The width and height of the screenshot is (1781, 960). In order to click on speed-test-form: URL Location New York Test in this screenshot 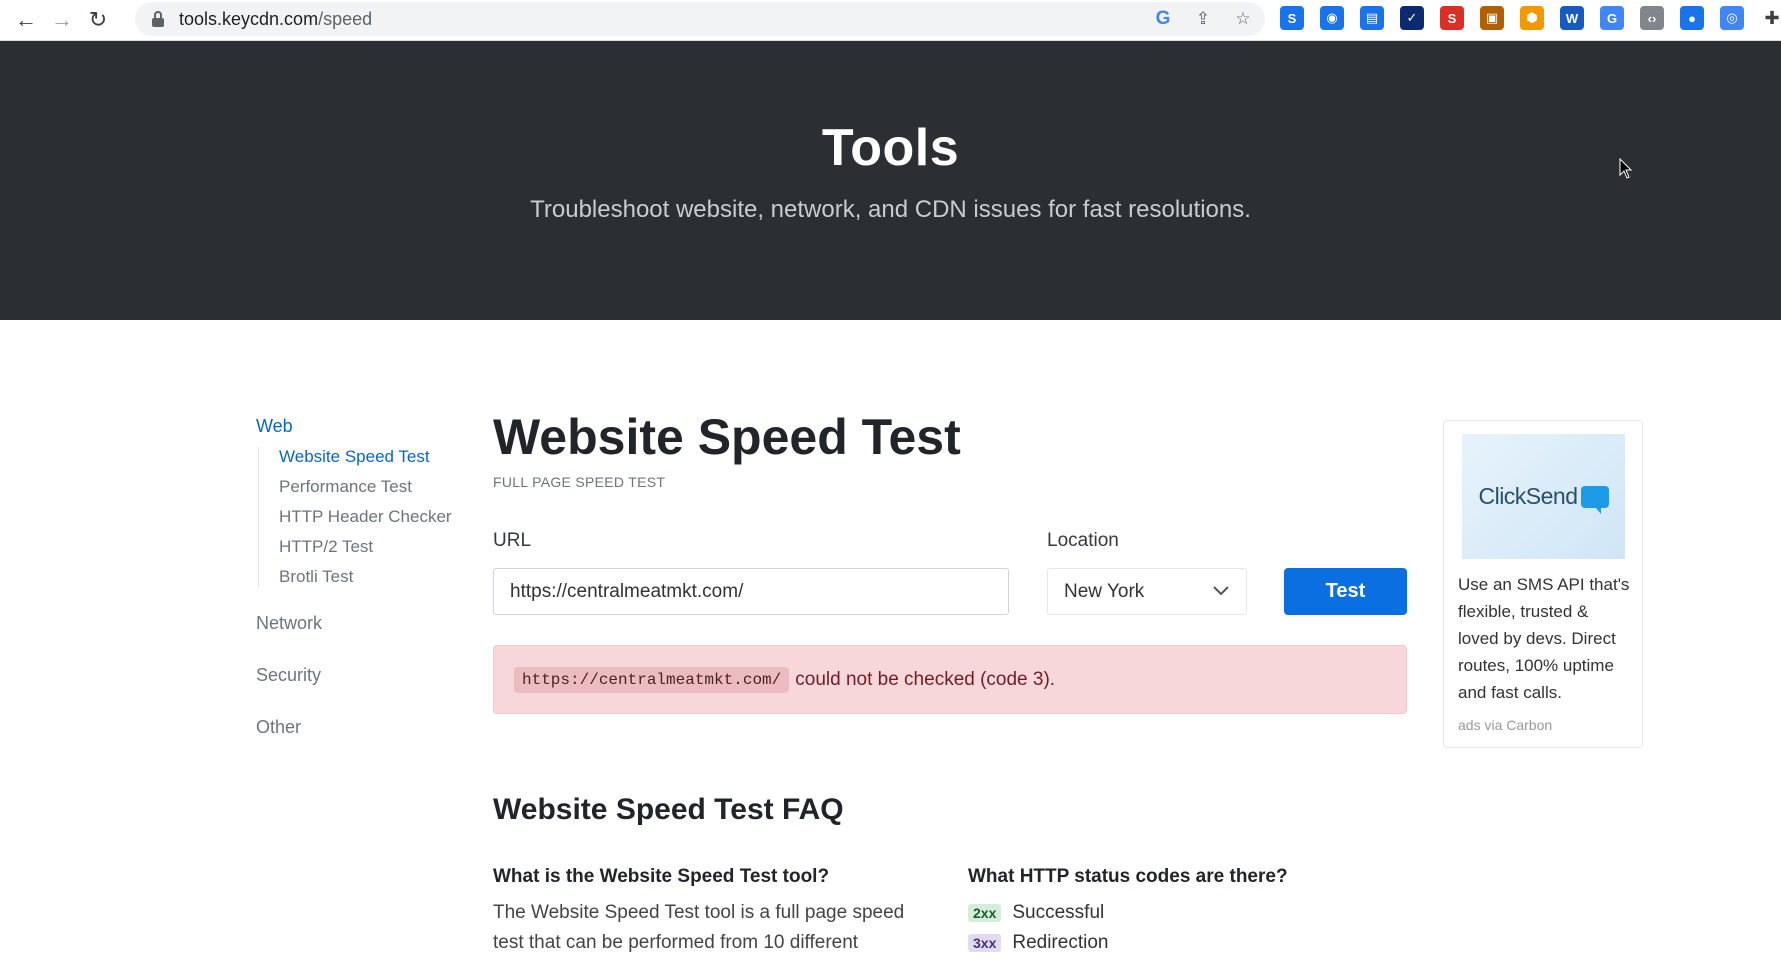, I will do `click(950, 572)`.